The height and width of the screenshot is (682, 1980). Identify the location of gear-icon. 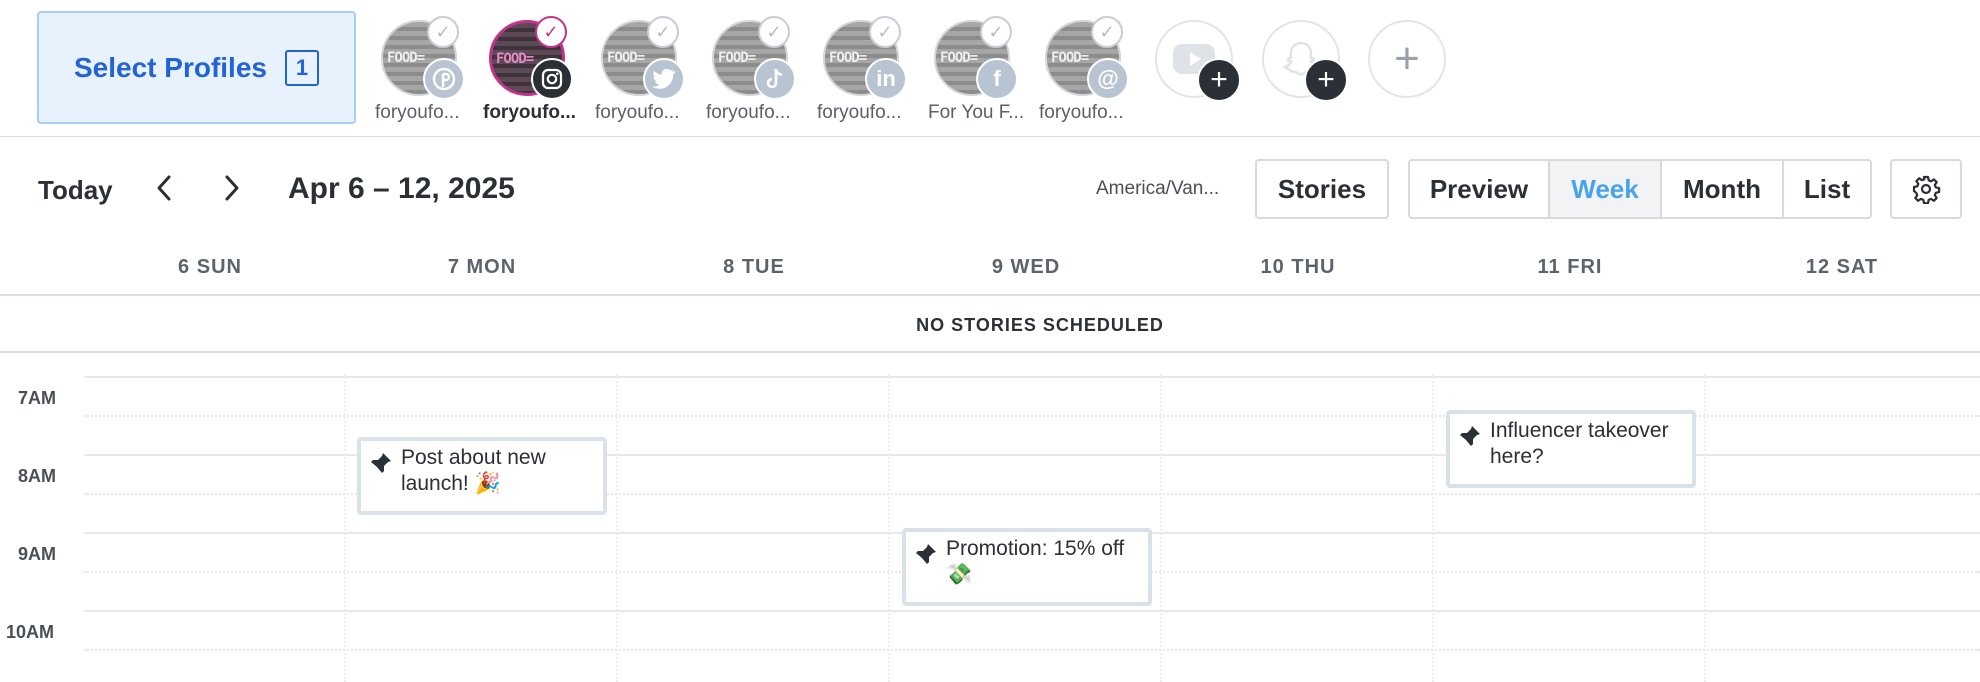
(1926, 189).